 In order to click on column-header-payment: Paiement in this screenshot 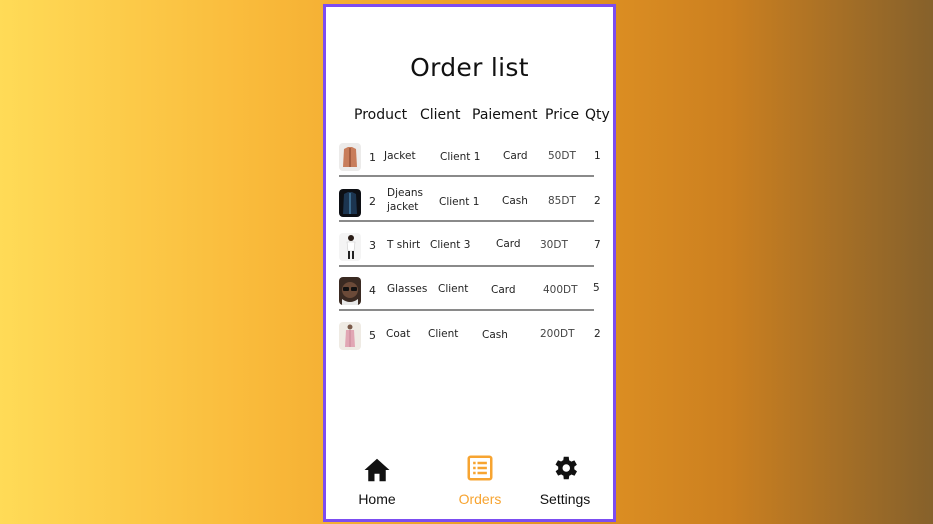, I will do `click(505, 115)`.